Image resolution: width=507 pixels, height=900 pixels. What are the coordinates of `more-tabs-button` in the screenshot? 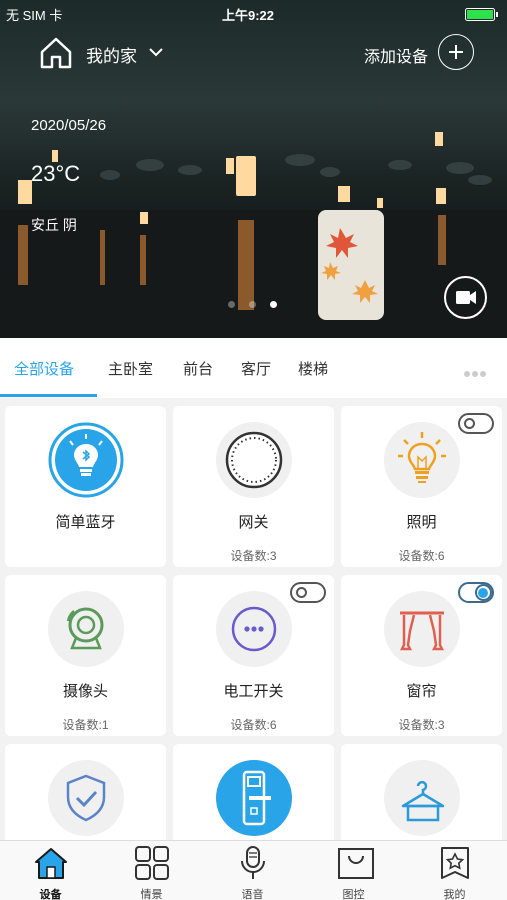 It's located at (476, 373).